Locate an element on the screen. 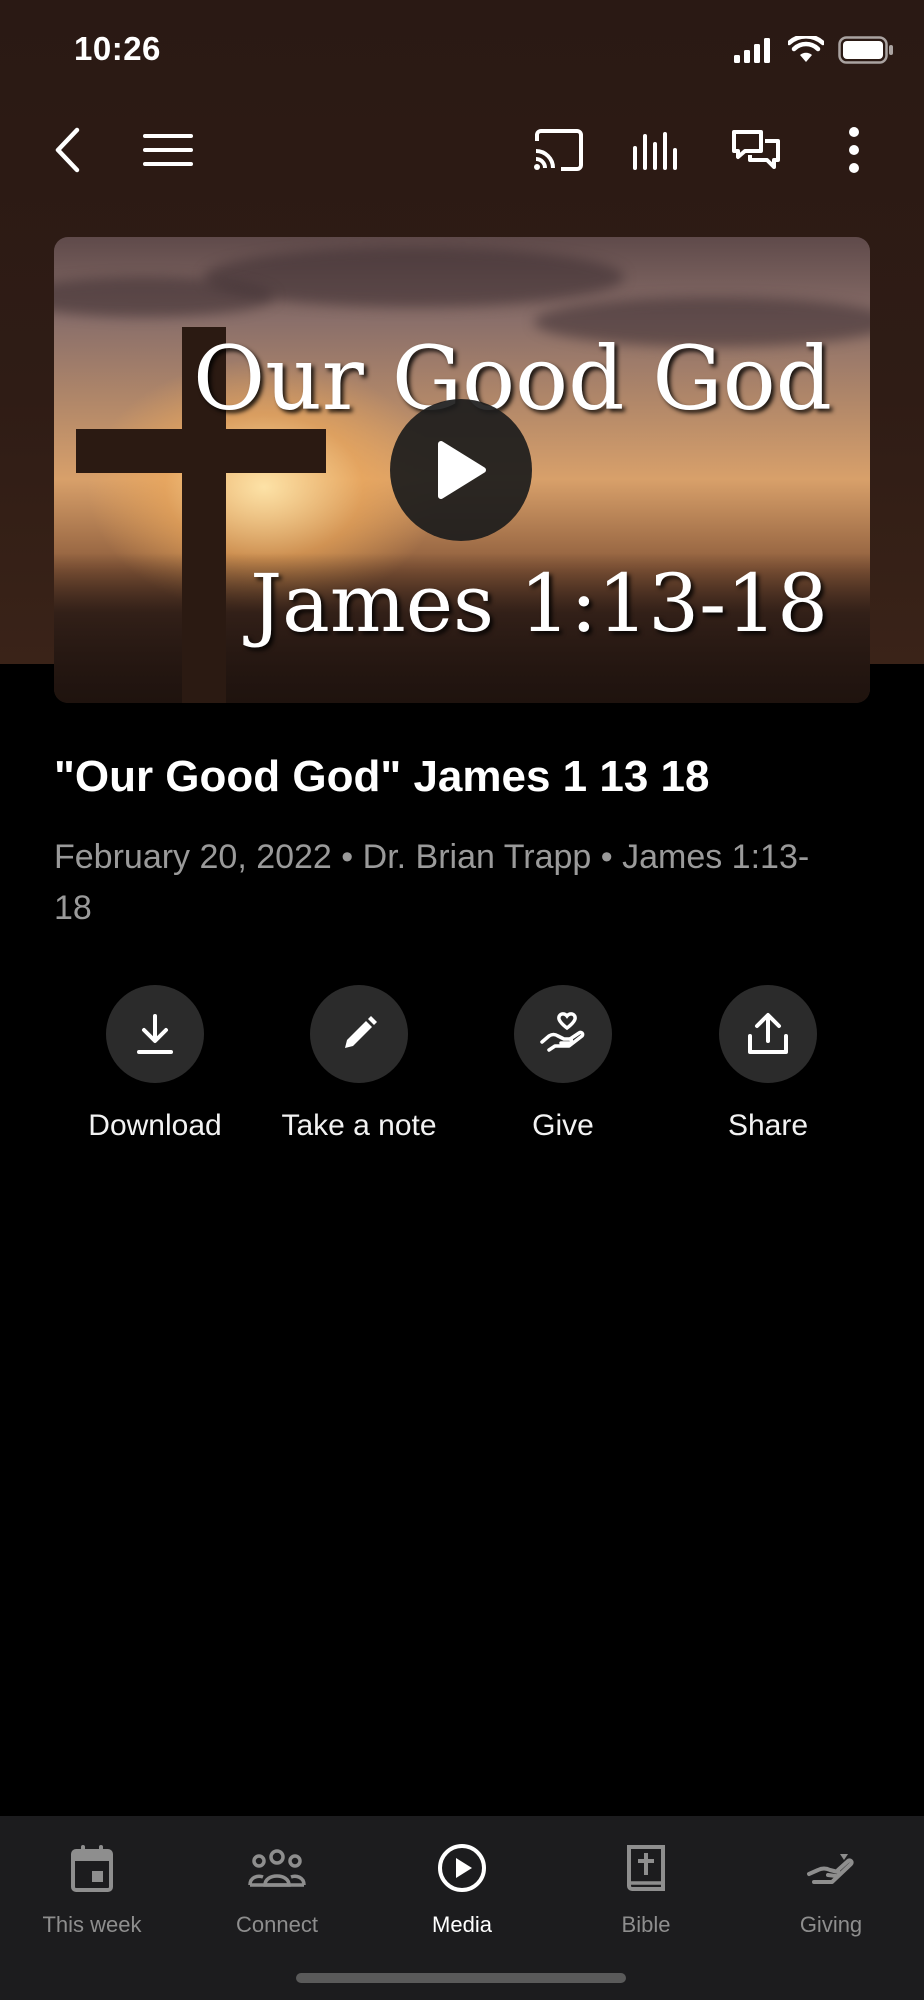 This screenshot has width=924, height=2000. tab-connect: Connect is located at coordinates (277, 1889).